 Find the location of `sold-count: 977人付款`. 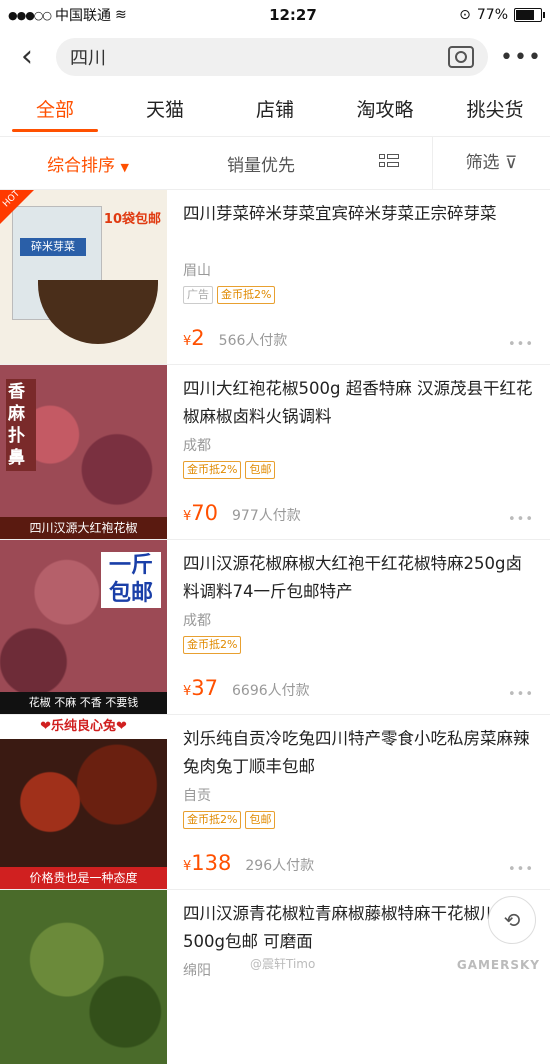

sold-count: 977人付款 is located at coordinates (266, 516).